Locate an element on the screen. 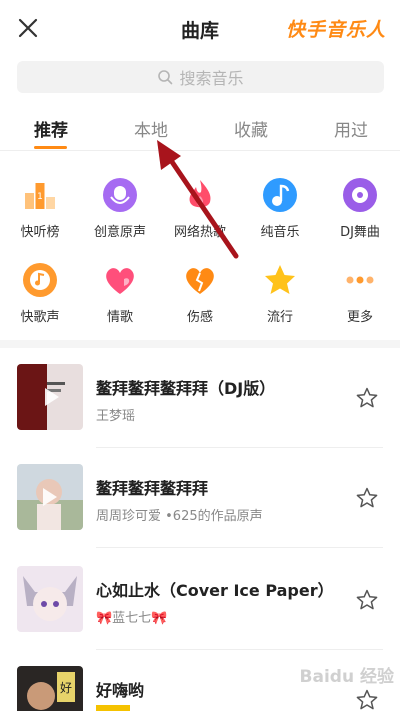 The image size is (400, 711). song-title: 好嗨哟 is located at coordinates (120, 690).